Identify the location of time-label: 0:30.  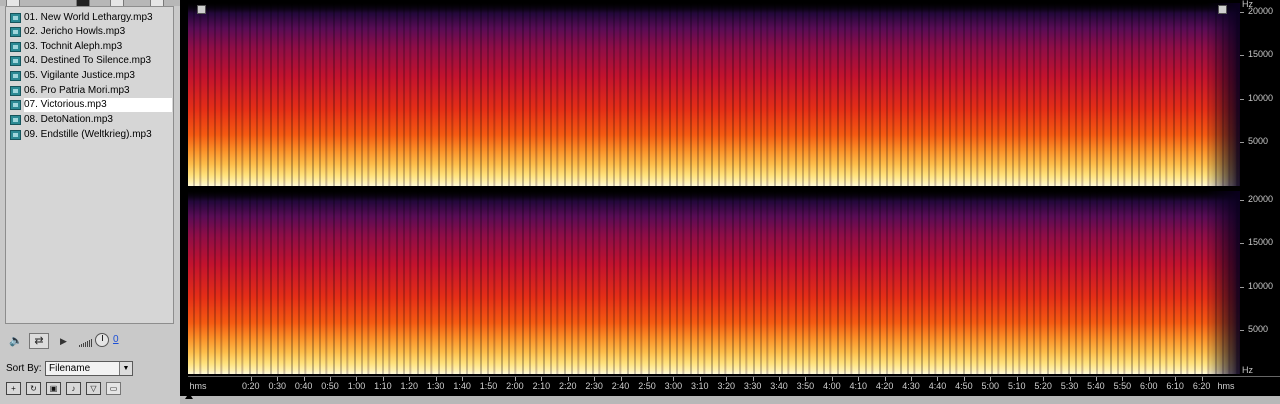
(277, 386).